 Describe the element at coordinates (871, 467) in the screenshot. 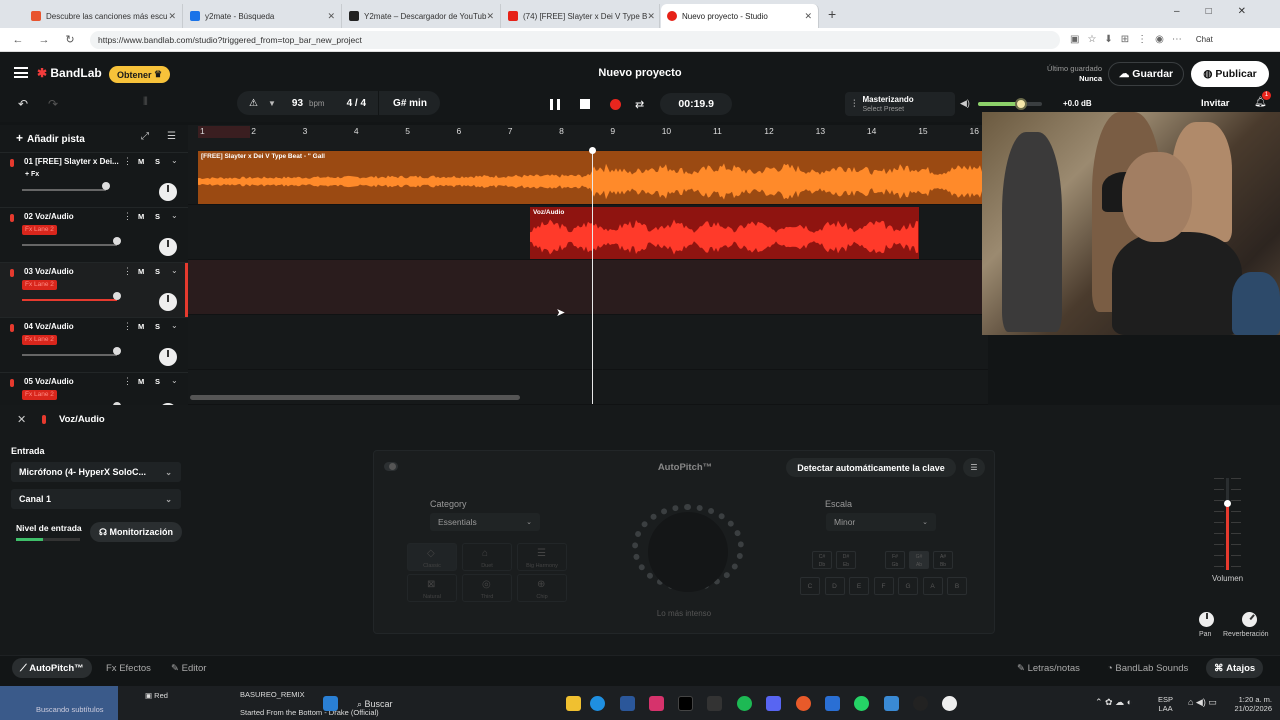

I see `detect-key-button: Detectar automáticamente la clave` at that location.